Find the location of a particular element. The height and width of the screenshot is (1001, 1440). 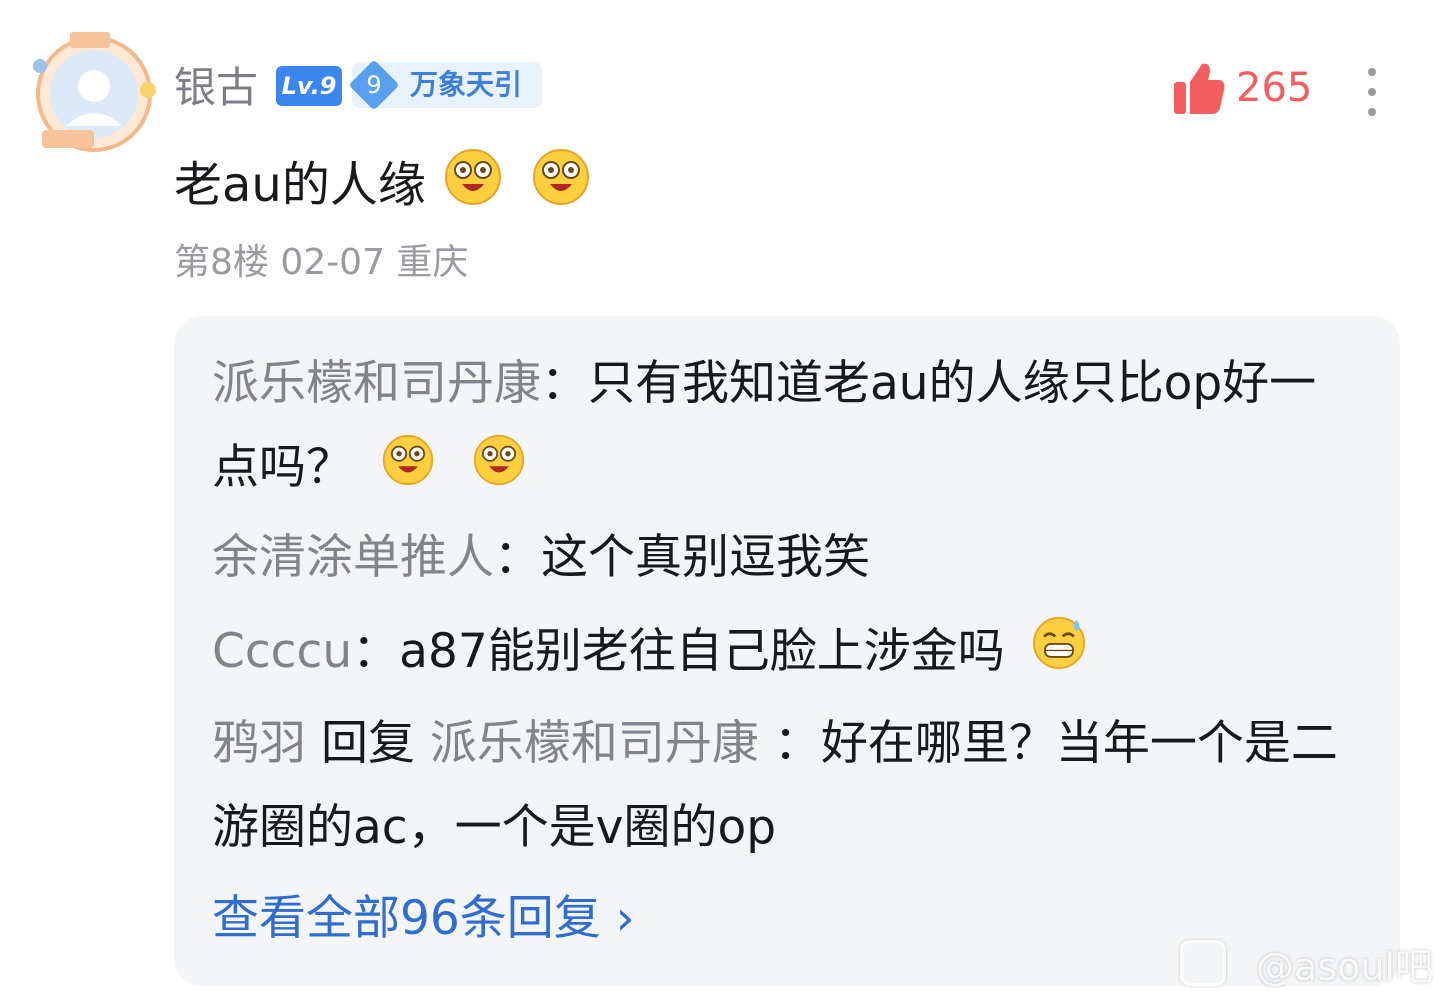

comment-meta: 第8楼 02-07 重庆 is located at coordinates (321, 263).